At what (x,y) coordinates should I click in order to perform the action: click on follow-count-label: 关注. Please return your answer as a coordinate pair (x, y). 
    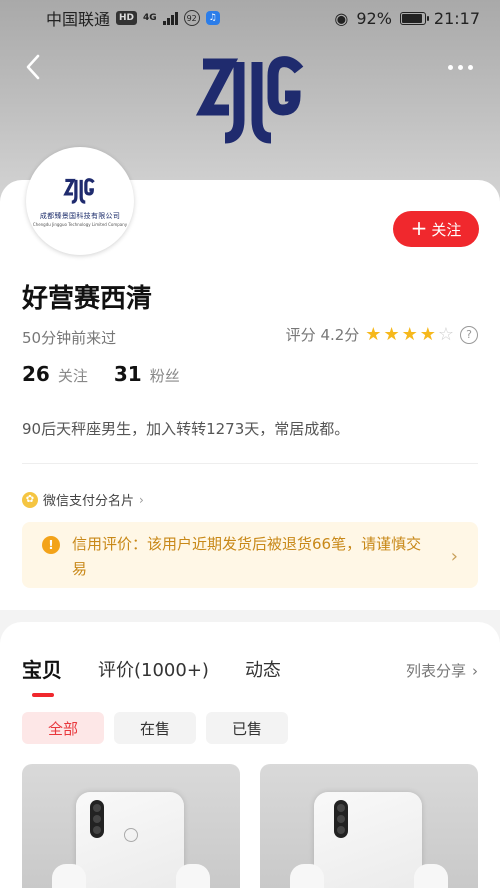
    Looking at the image, I should click on (72, 376).